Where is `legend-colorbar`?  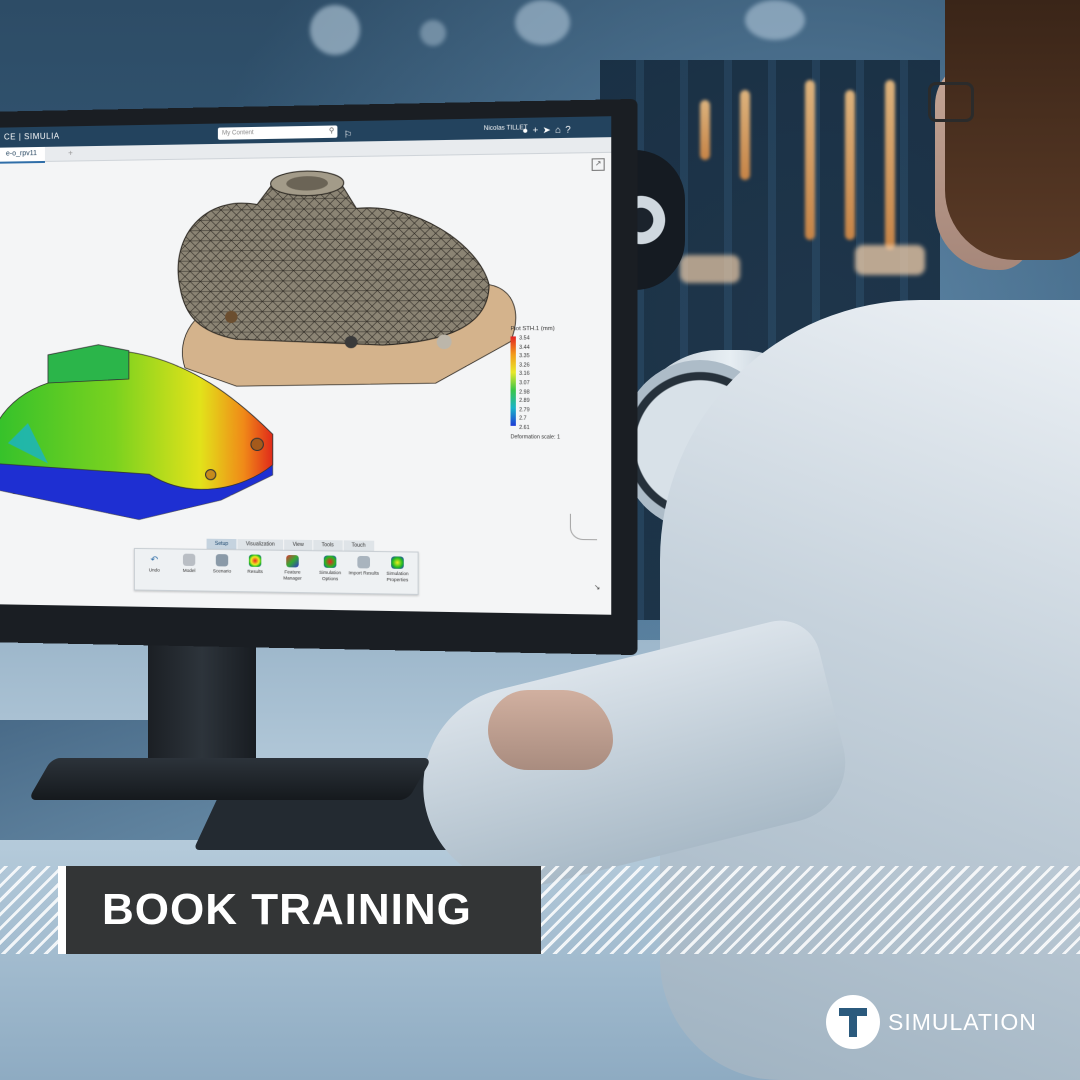 legend-colorbar is located at coordinates (513, 381).